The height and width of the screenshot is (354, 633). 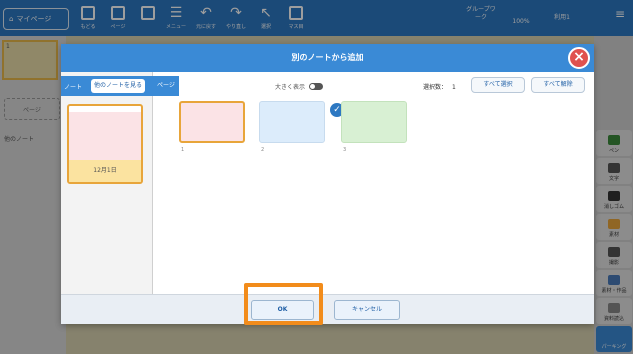 I want to click on toggle-switch, so click(x=316, y=86).